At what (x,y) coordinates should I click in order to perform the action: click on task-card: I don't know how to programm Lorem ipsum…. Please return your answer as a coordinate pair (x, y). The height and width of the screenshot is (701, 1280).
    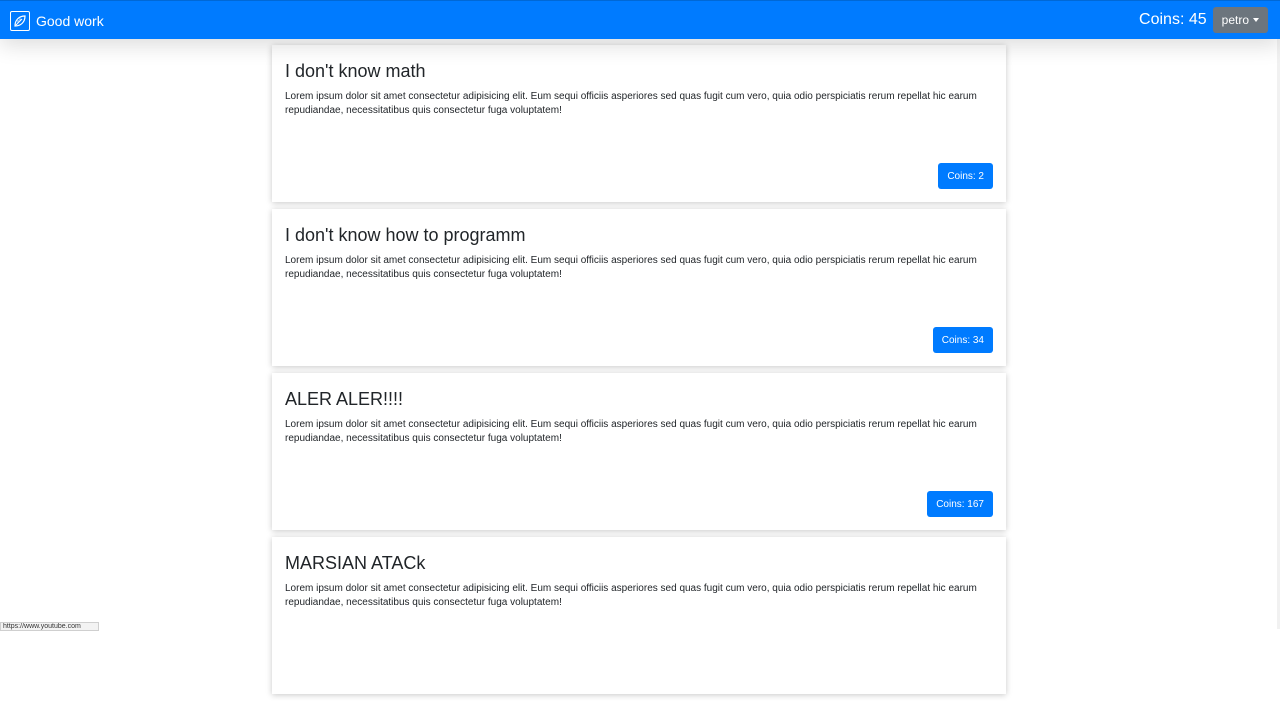
    Looking at the image, I should click on (639, 287).